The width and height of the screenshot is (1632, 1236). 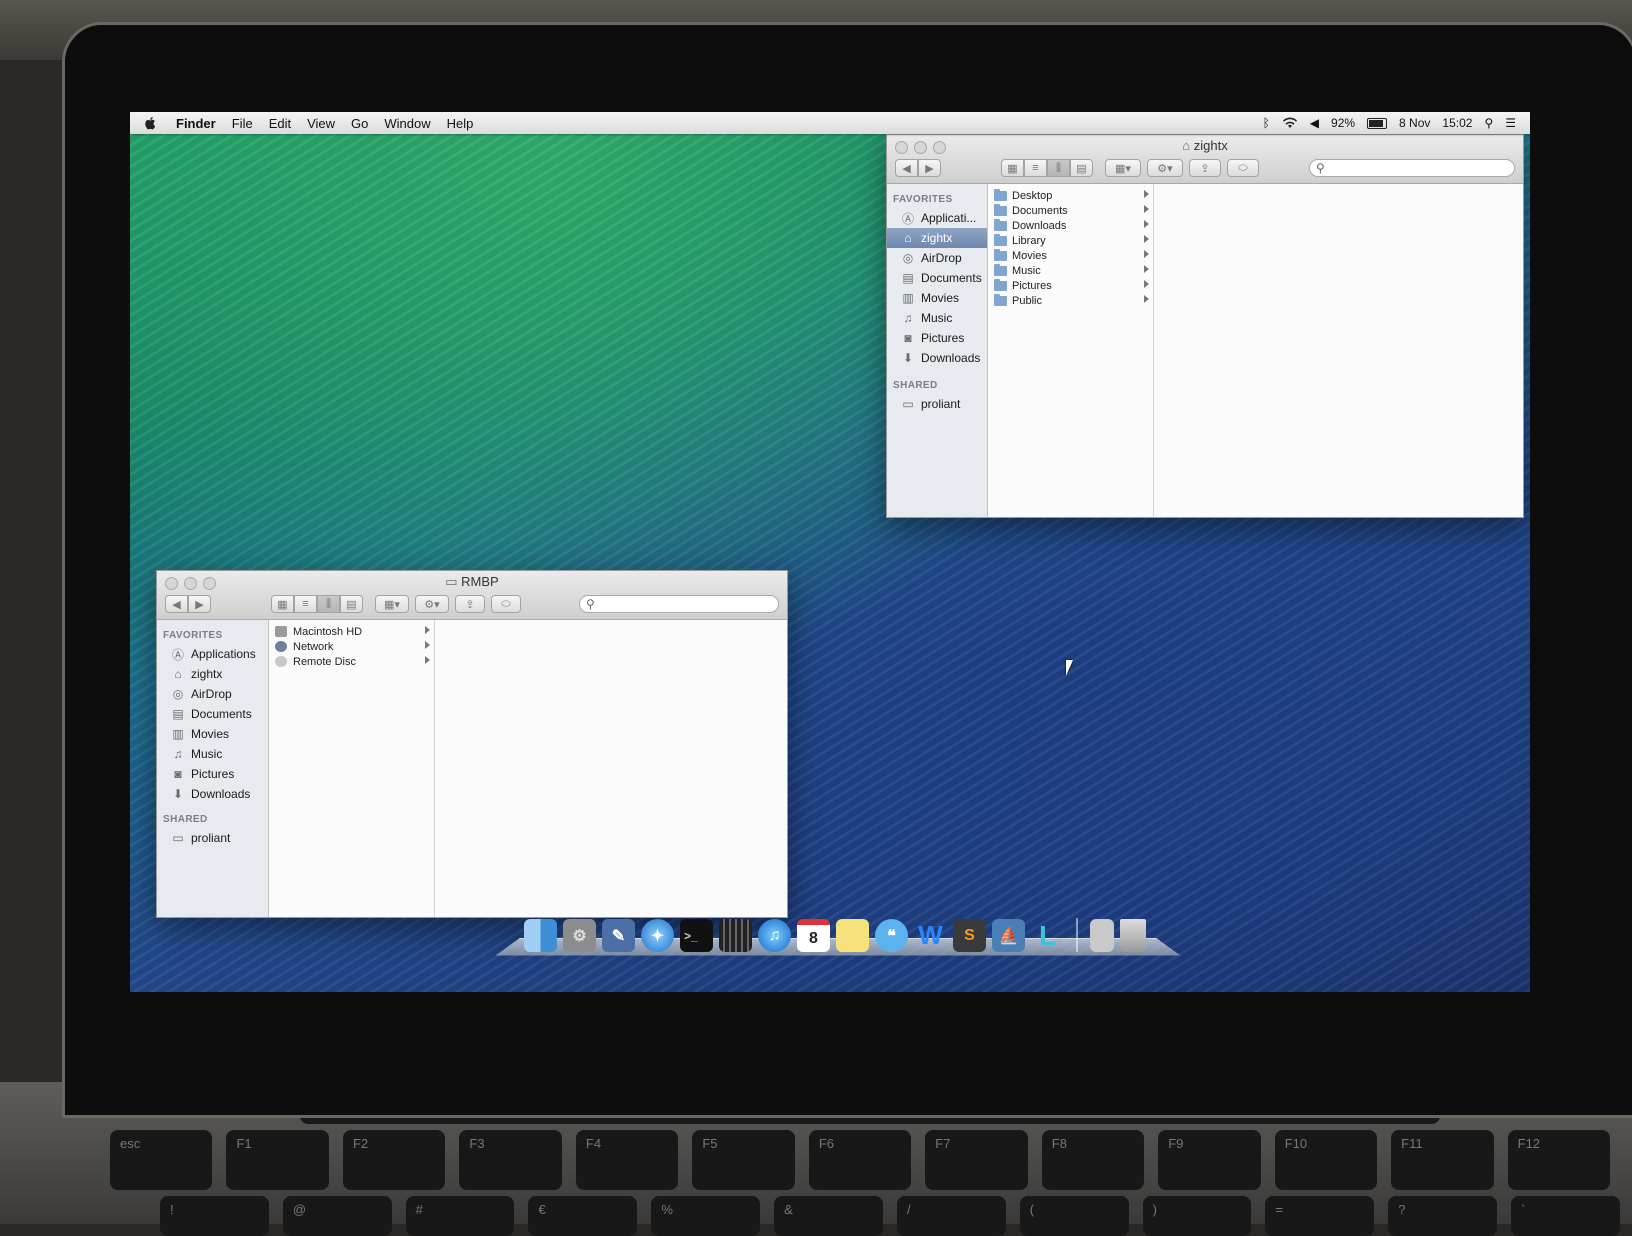 I want to click on icon-view-icon: ▦, so click(x=1012, y=168).